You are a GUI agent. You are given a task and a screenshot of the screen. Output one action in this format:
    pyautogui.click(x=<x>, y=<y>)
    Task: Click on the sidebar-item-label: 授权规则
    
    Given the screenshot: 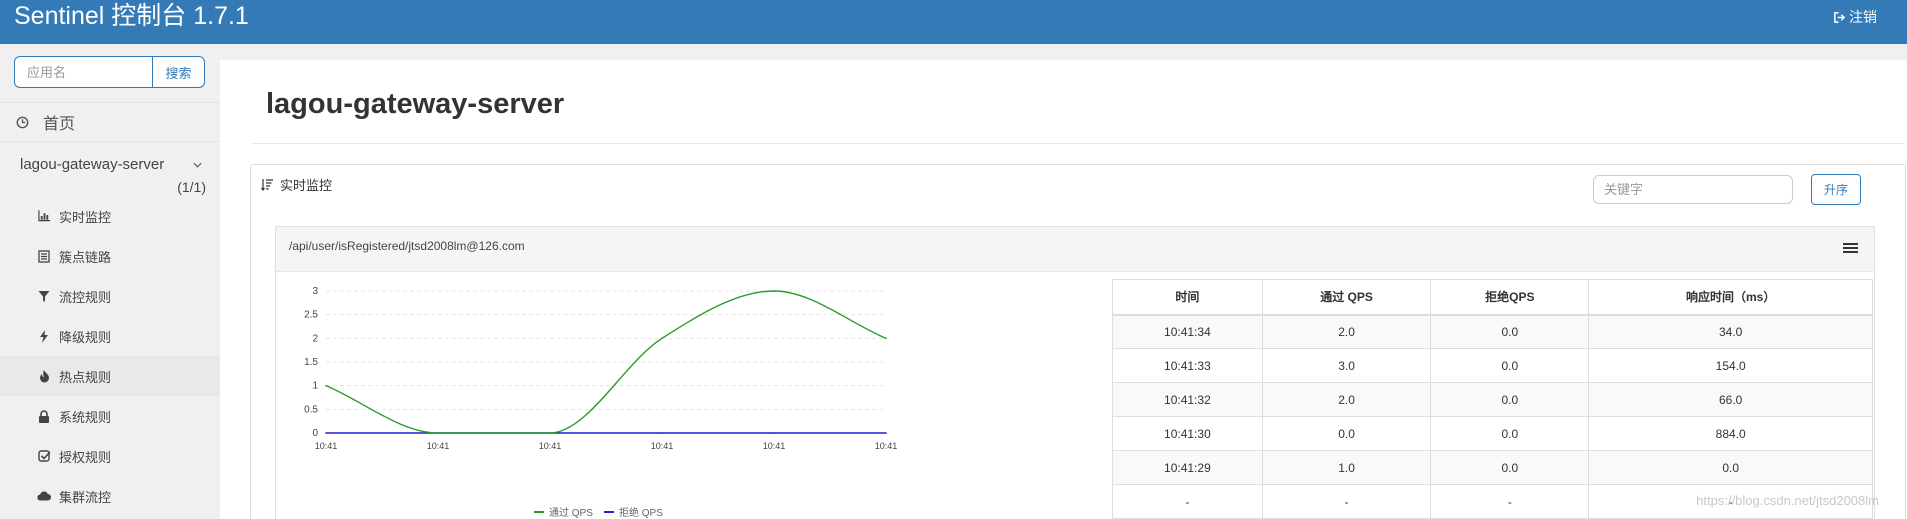 What is the action you would take?
    pyautogui.click(x=85, y=457)
    